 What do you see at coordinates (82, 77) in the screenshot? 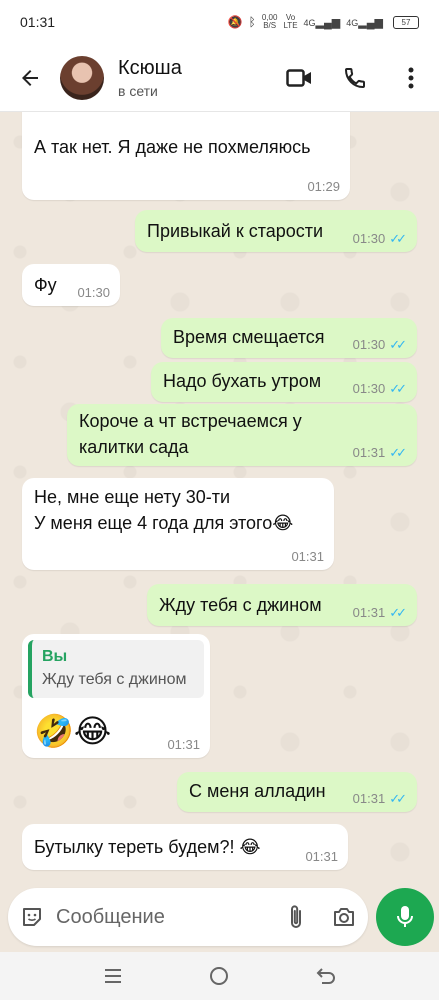
I see `avatar` at bounding box center [82, 77].